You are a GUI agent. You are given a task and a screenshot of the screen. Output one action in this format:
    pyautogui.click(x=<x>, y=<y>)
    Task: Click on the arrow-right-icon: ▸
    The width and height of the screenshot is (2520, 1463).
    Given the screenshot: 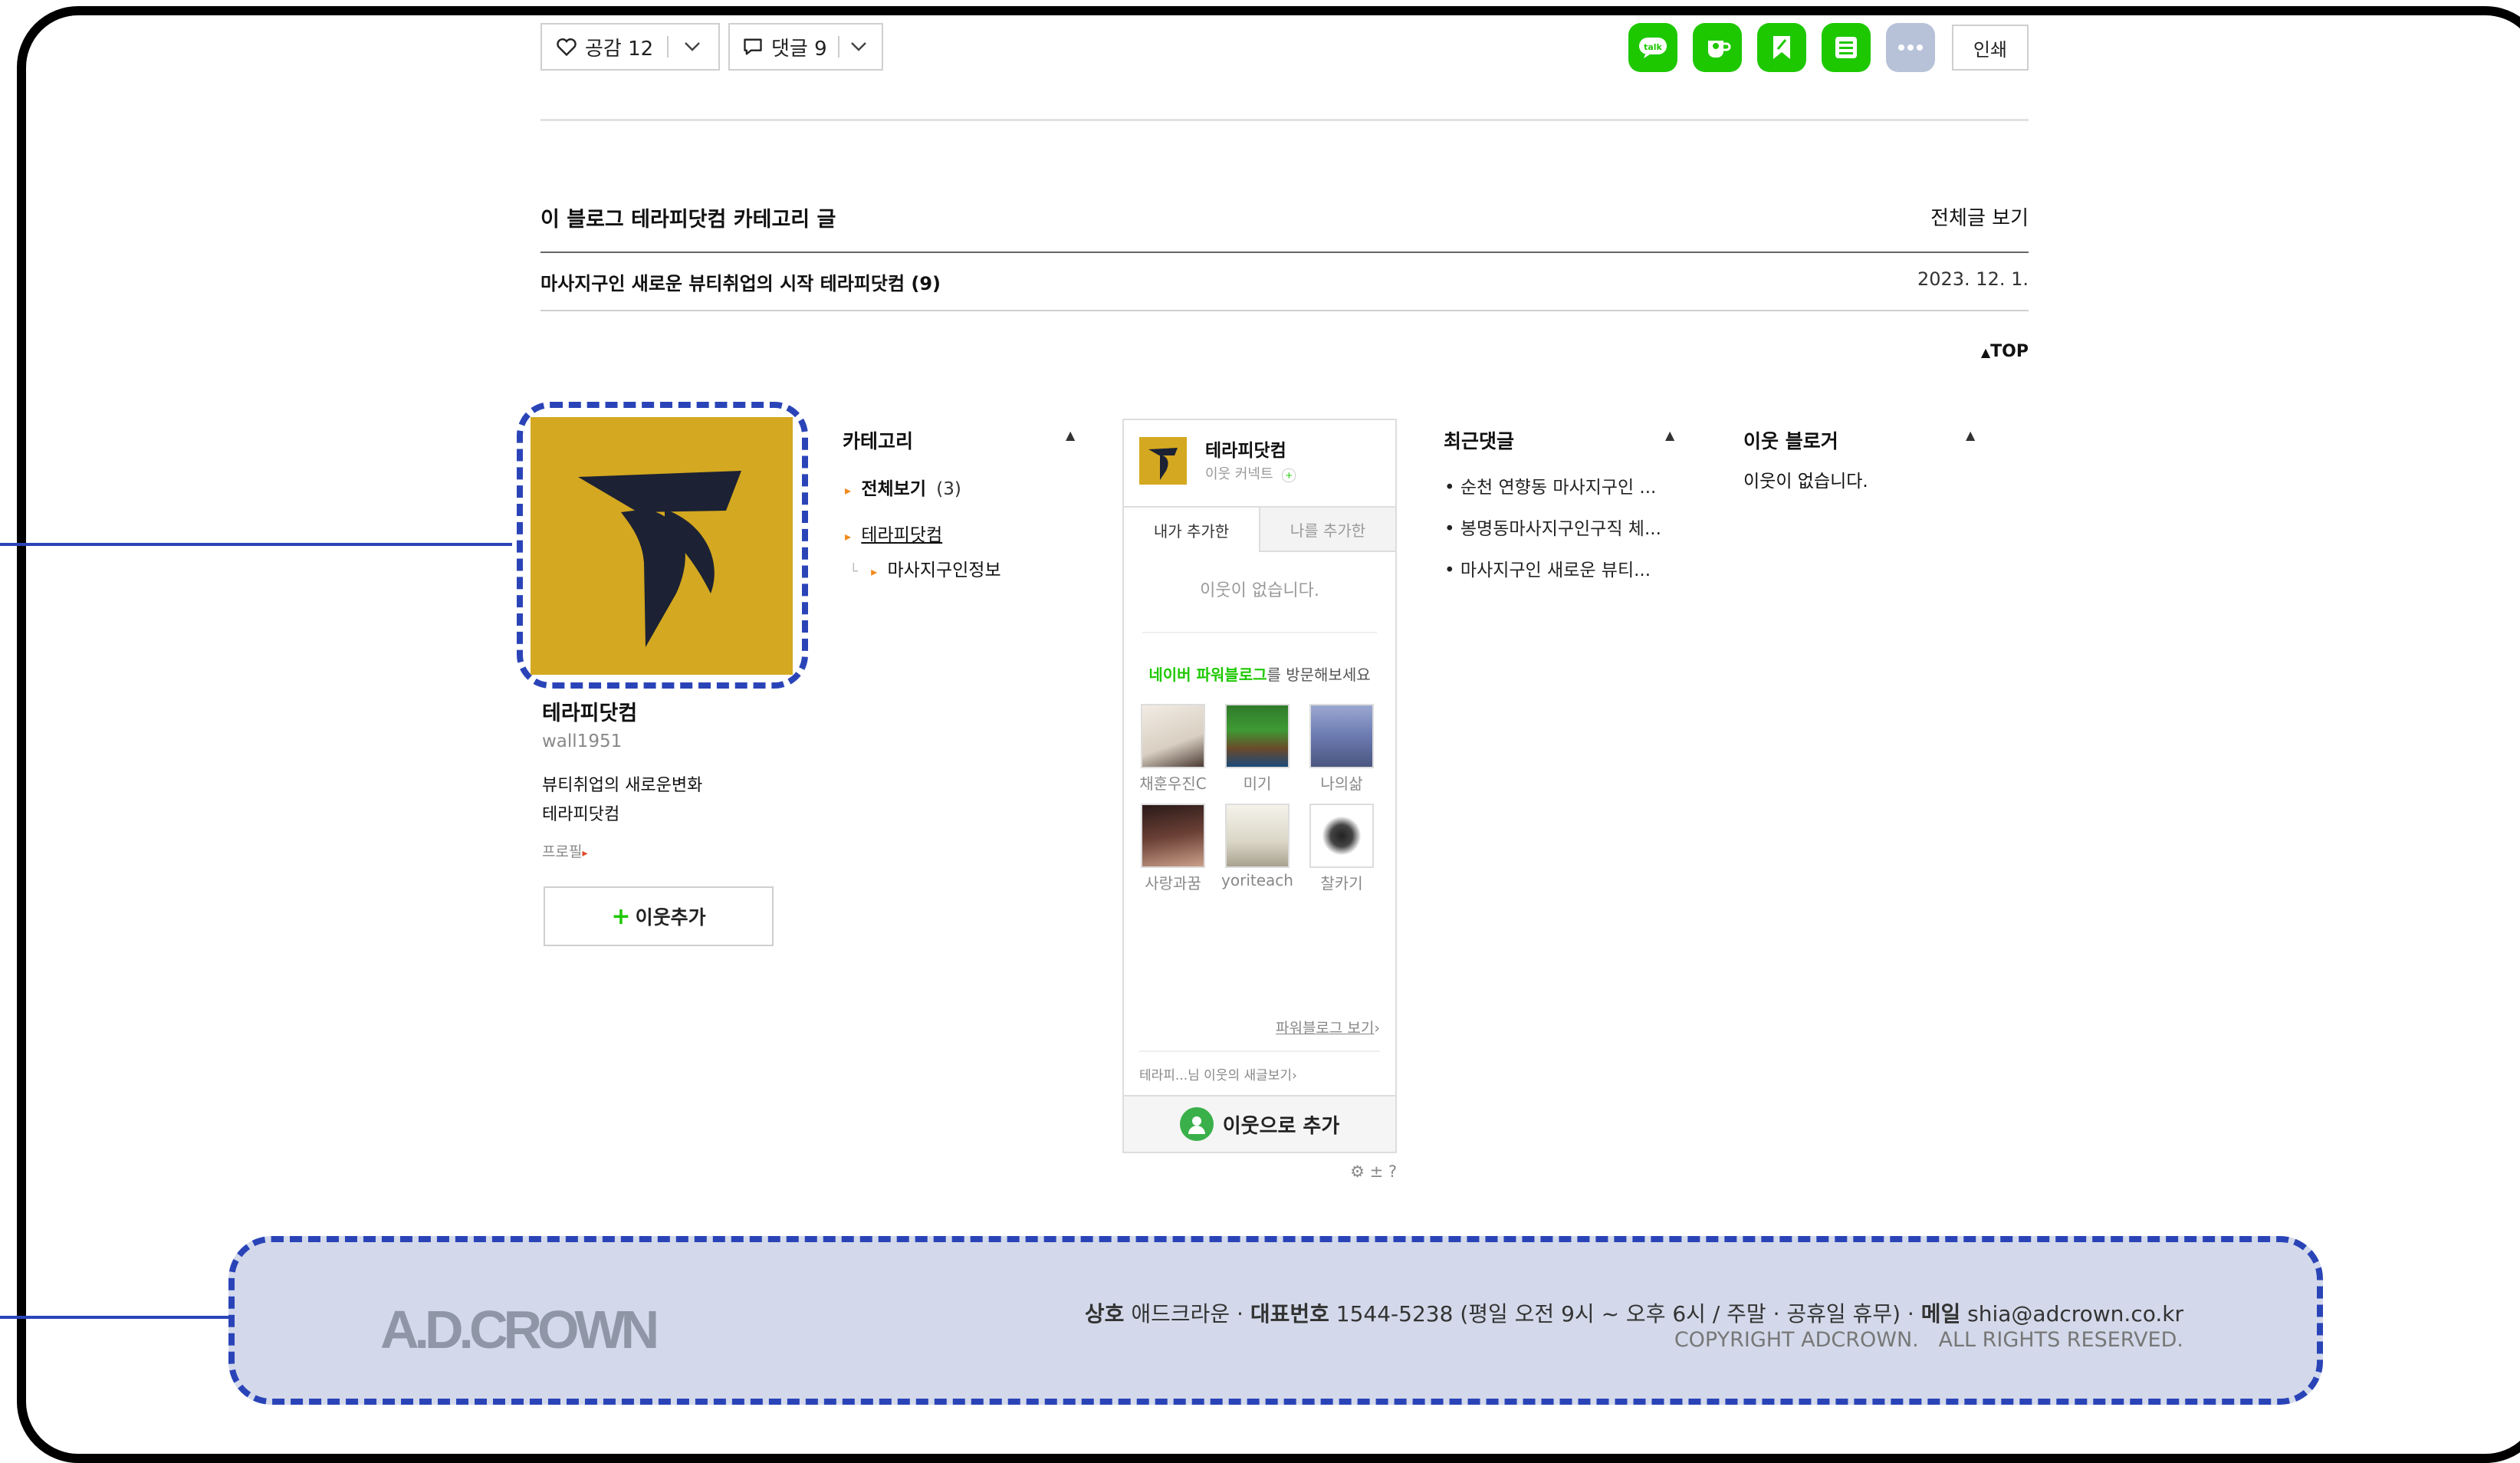 What is the action you would take?
    pyautogui.click(x=585, y=853)
    